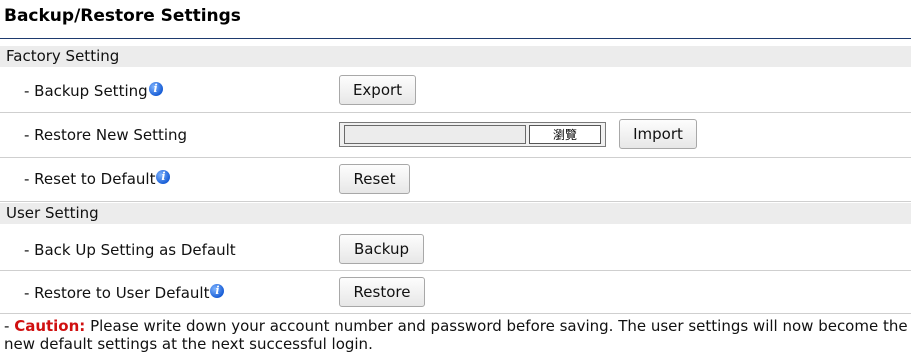  Describe the element at coordinates (130, 250) in the screenshot. I see `backup-as-default-label: - Back Up Setting as Default` at that location.